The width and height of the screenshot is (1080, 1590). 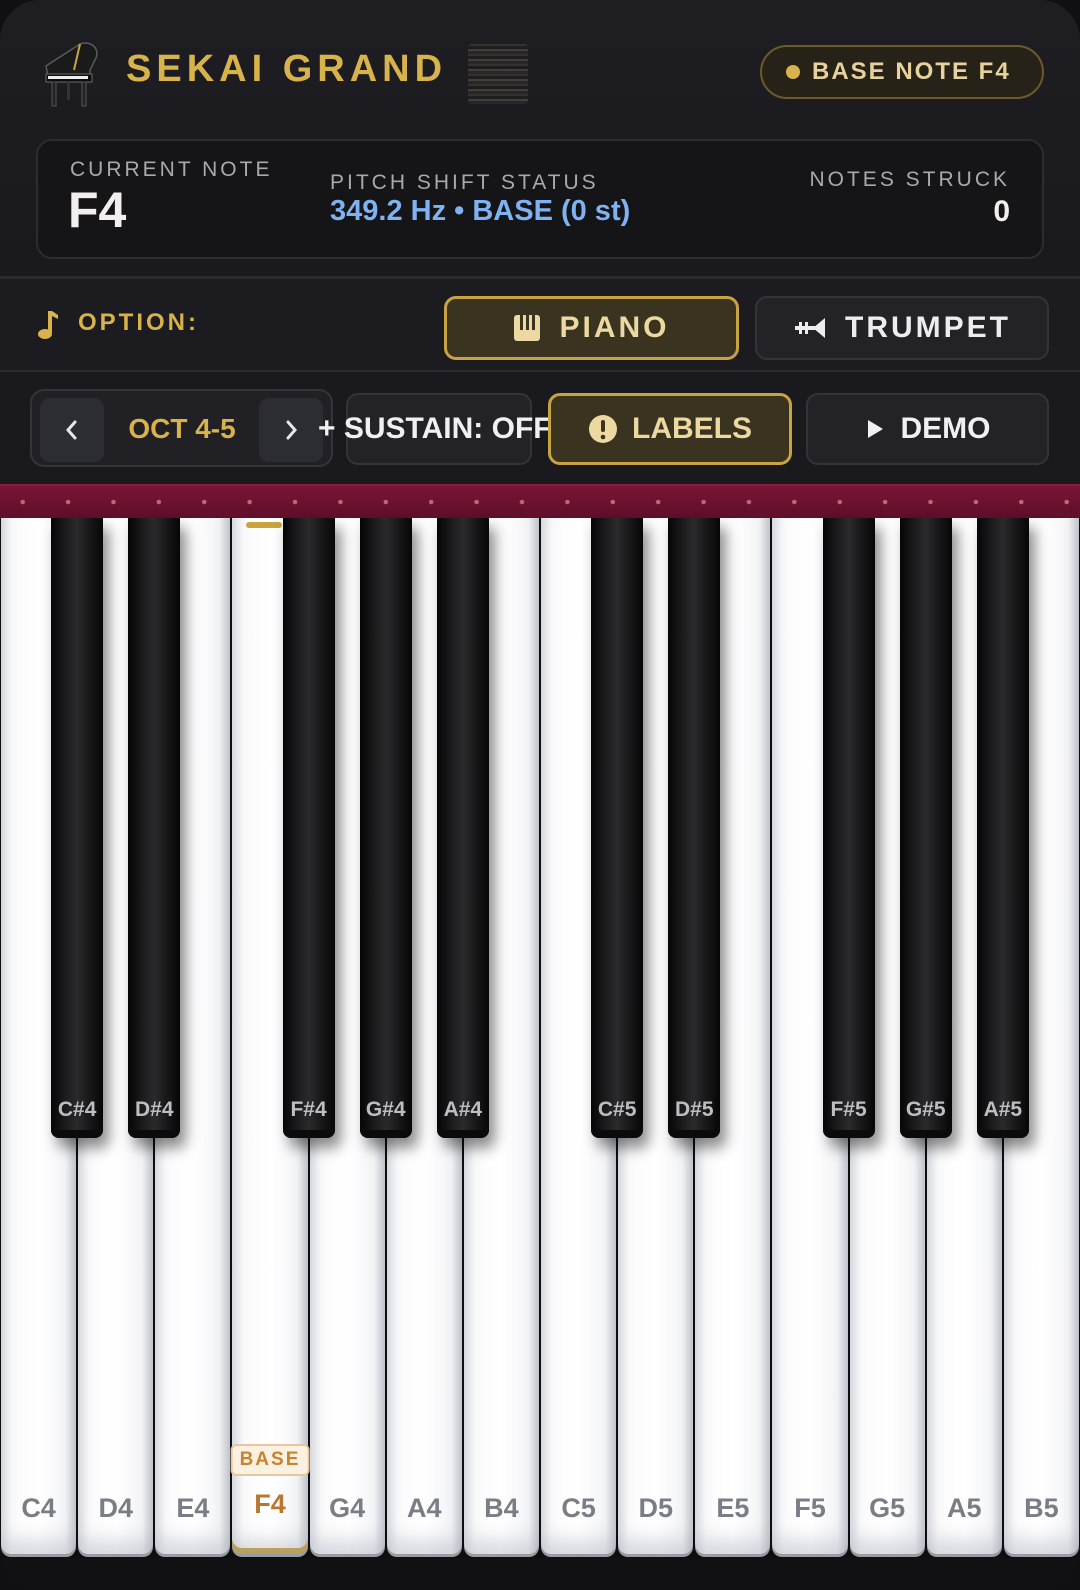 What do you see at coordinates (578, 1508) in the screenshot?
I see `key-label: C5` at bounding box center [578, 1508].